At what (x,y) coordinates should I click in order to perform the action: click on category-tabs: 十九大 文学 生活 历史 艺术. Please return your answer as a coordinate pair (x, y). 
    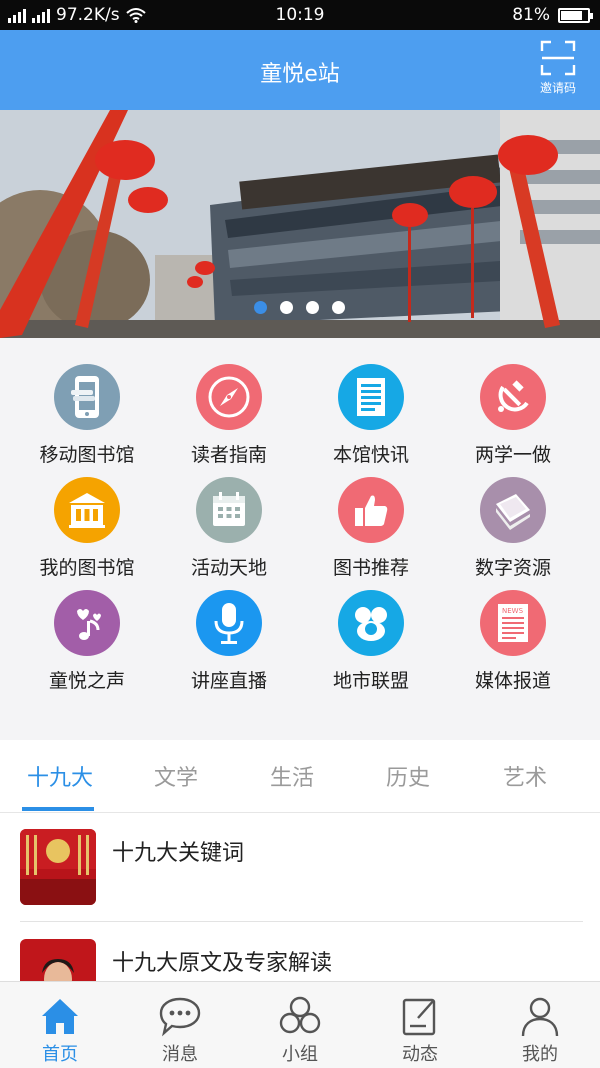
    Looking at the image, I should click on (300, 776).